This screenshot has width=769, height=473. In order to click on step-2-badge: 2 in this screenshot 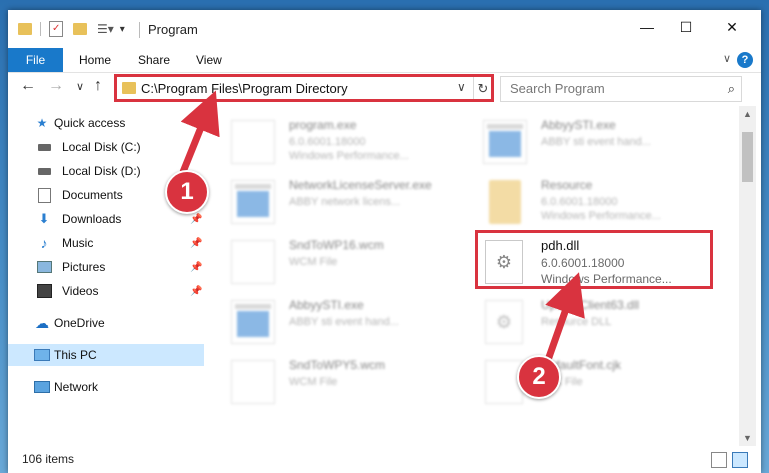, I will do `click(539, 377)`.